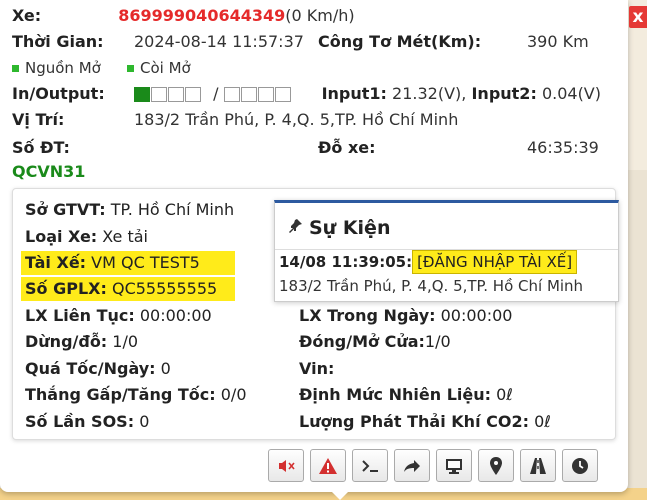  Describe the element at coordinates (125, 236) in the screenshot. I see `loai-xe-value: Xe tải` at that location.